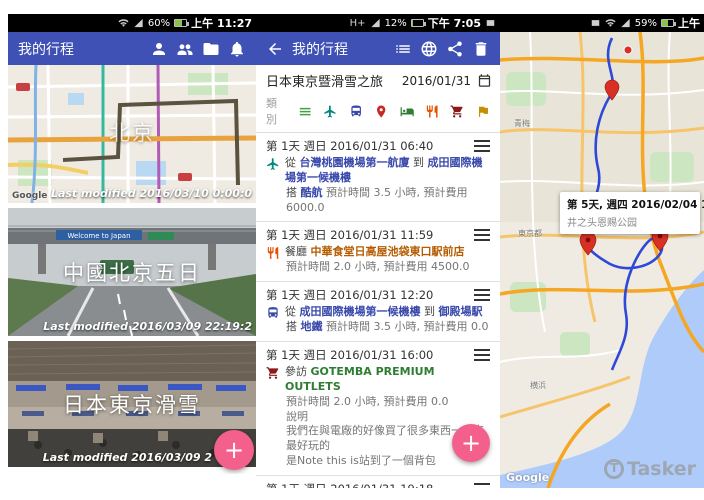  Describe the element at coordinates (361, 461) in the screenshot. I see `note-text: 是Note this is站到了一個背包` at that location.